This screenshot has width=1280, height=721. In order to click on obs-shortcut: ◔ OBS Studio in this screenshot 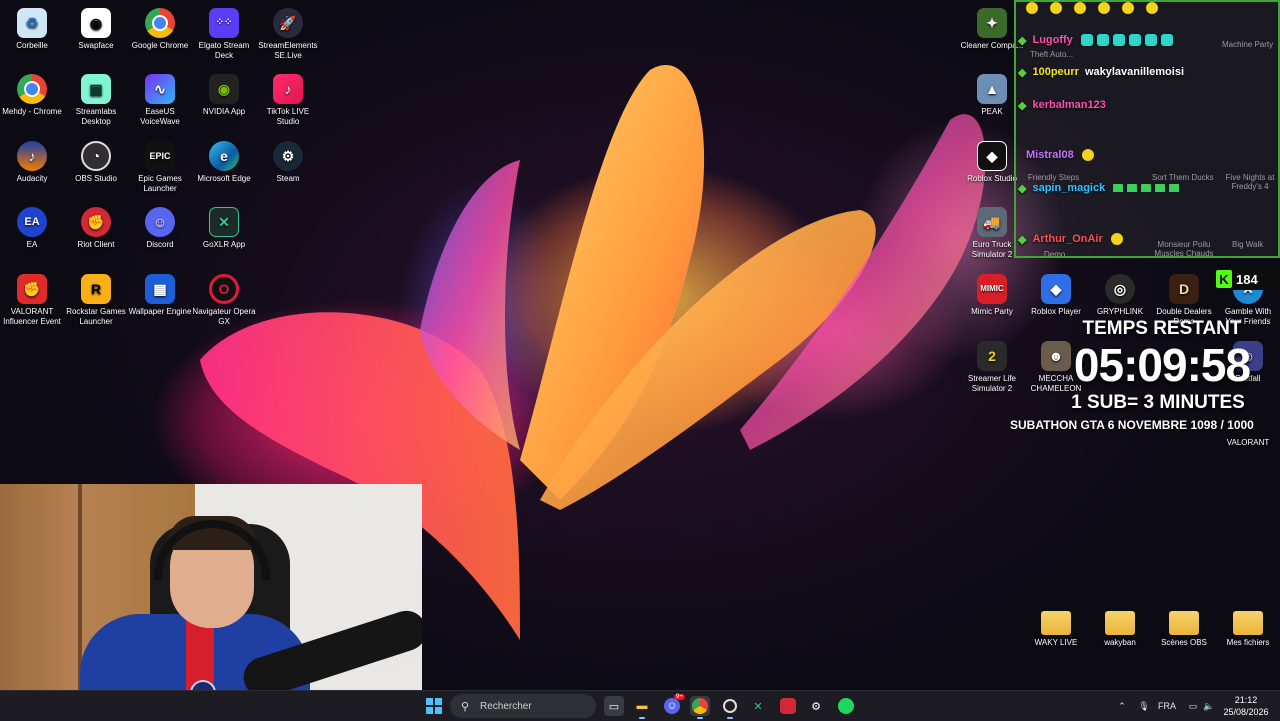, I will do `click(96, 160)`.